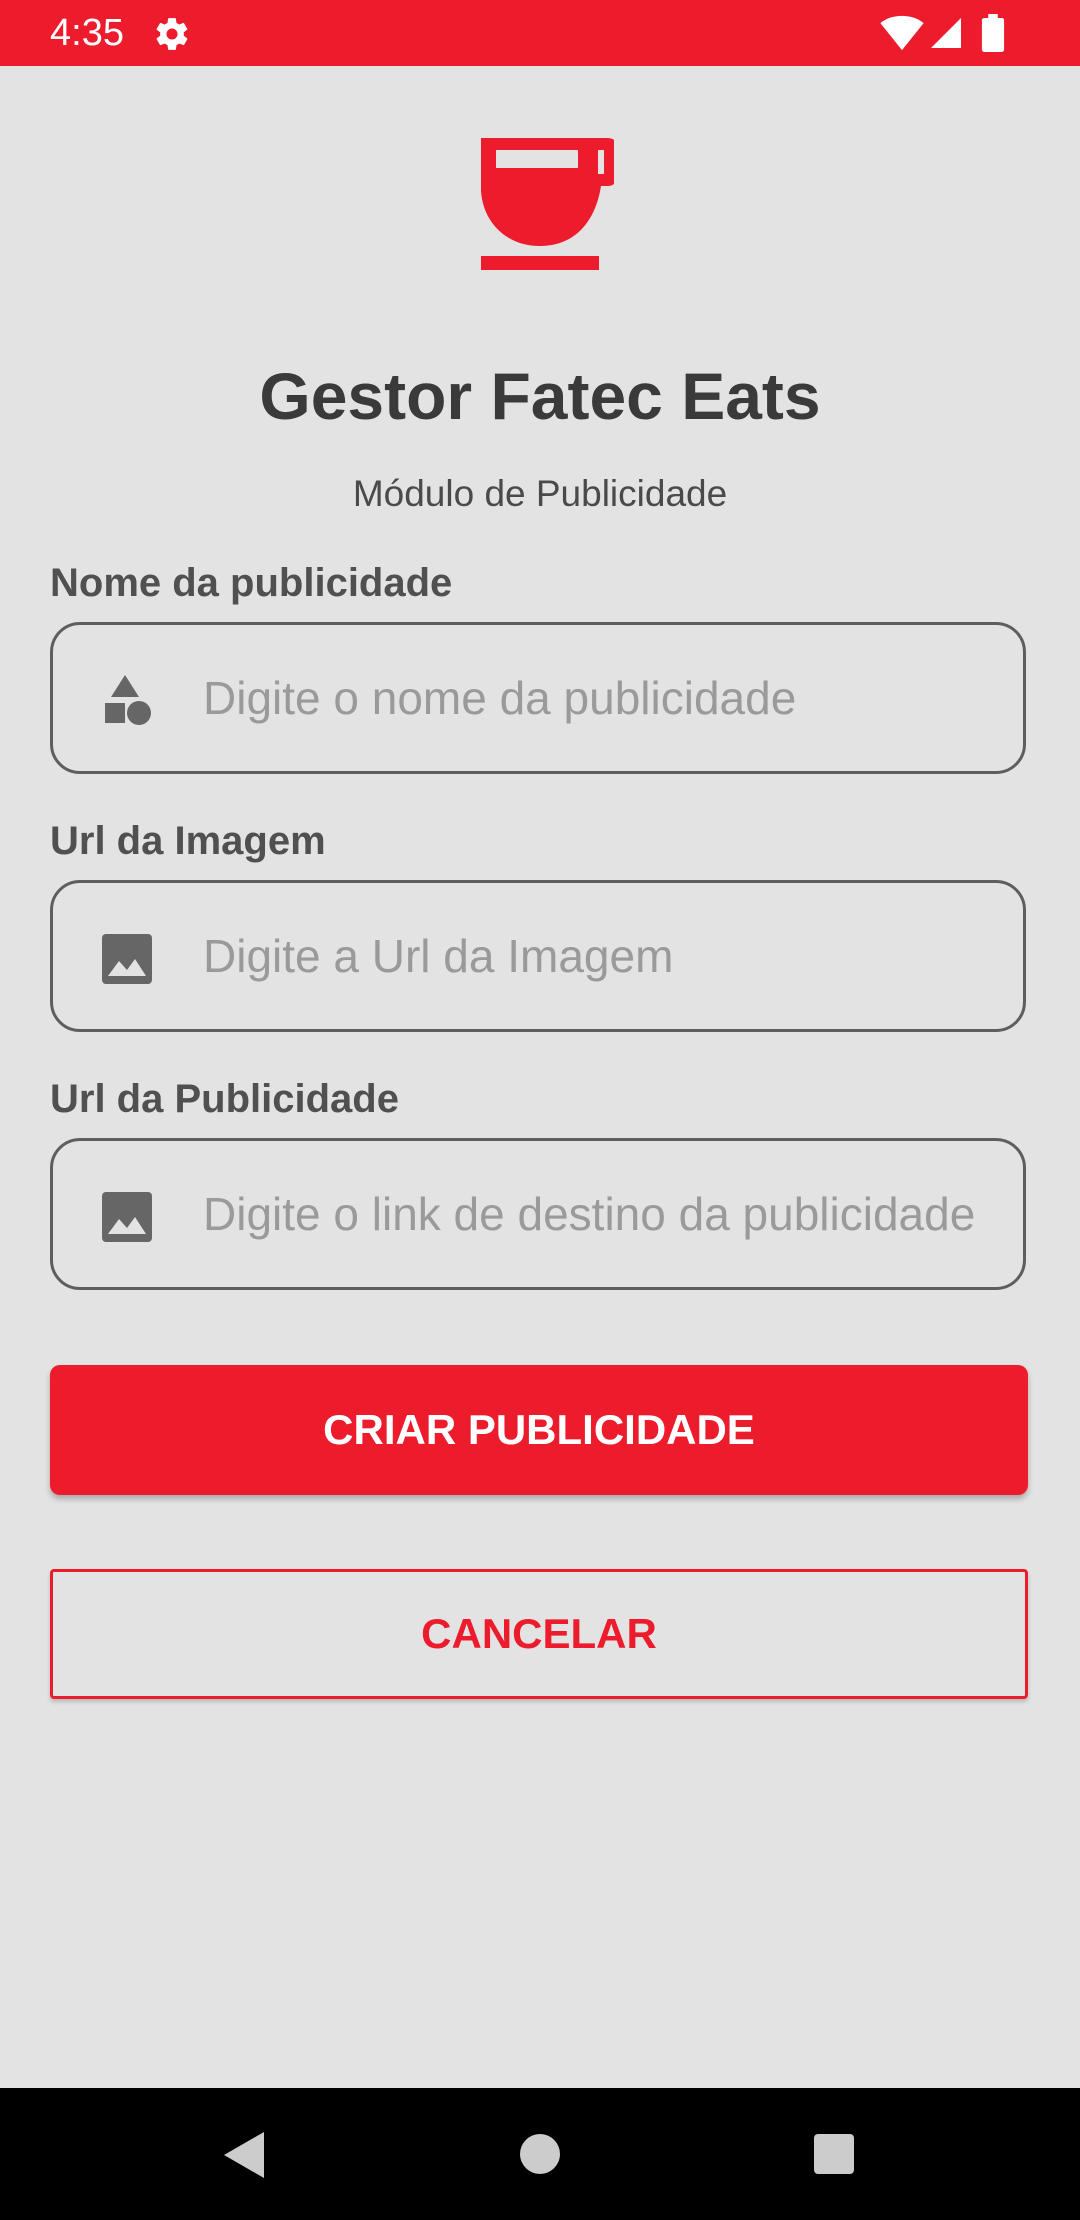 The image size is (1080, 2220). What do you see at coordinates (608, 1214) in the screenshot?
I see `ad-url-input` at bounding box center [608, 1214].